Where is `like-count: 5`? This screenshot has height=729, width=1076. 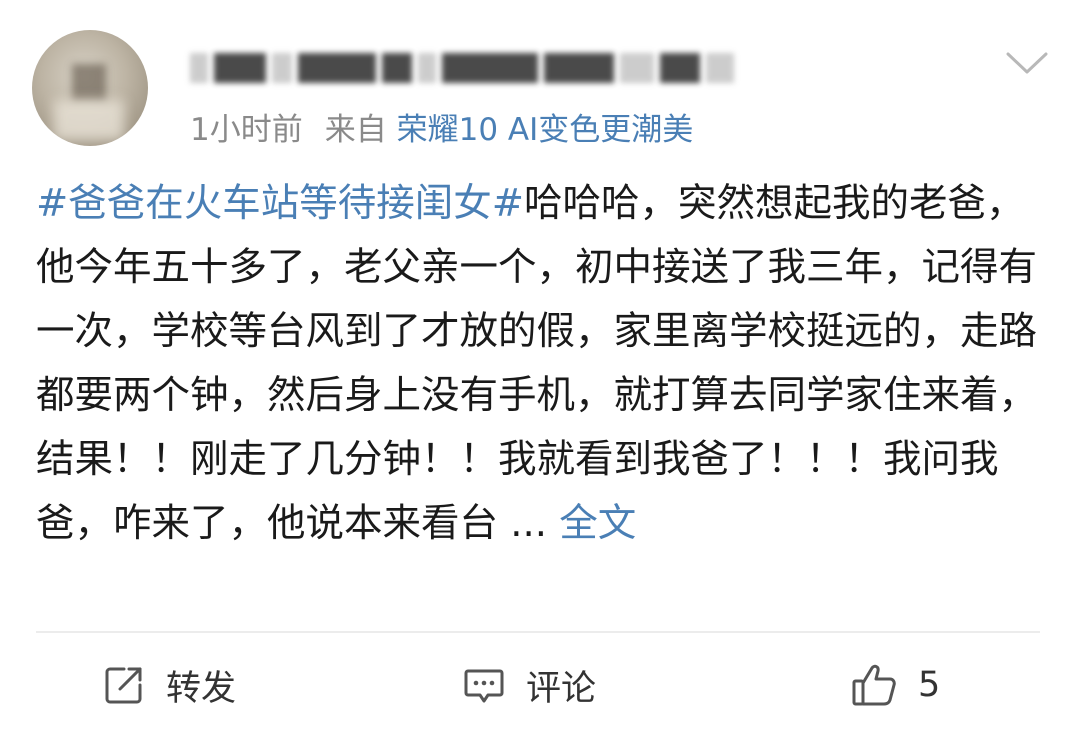
like-count: 5 is located at coordinates (929, 685).